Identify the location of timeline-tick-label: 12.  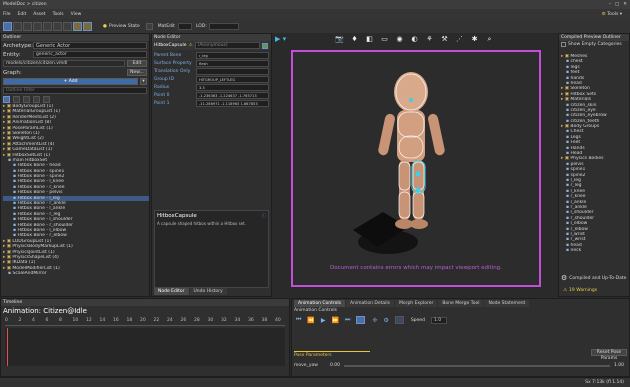
(89, 320).